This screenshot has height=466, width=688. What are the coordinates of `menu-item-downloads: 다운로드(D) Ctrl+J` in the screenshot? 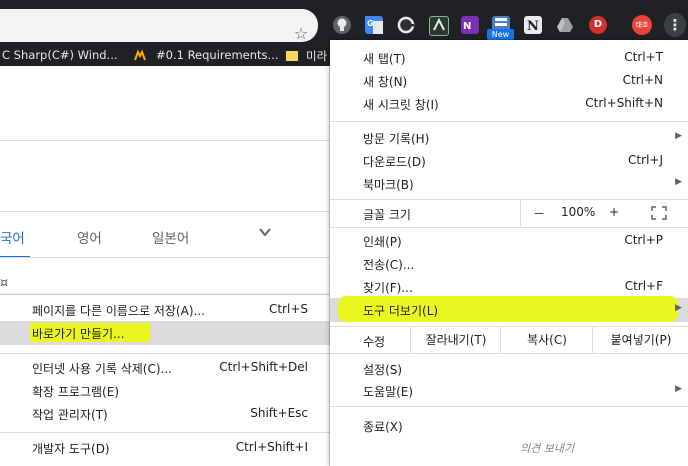 It's located at (509, 161).